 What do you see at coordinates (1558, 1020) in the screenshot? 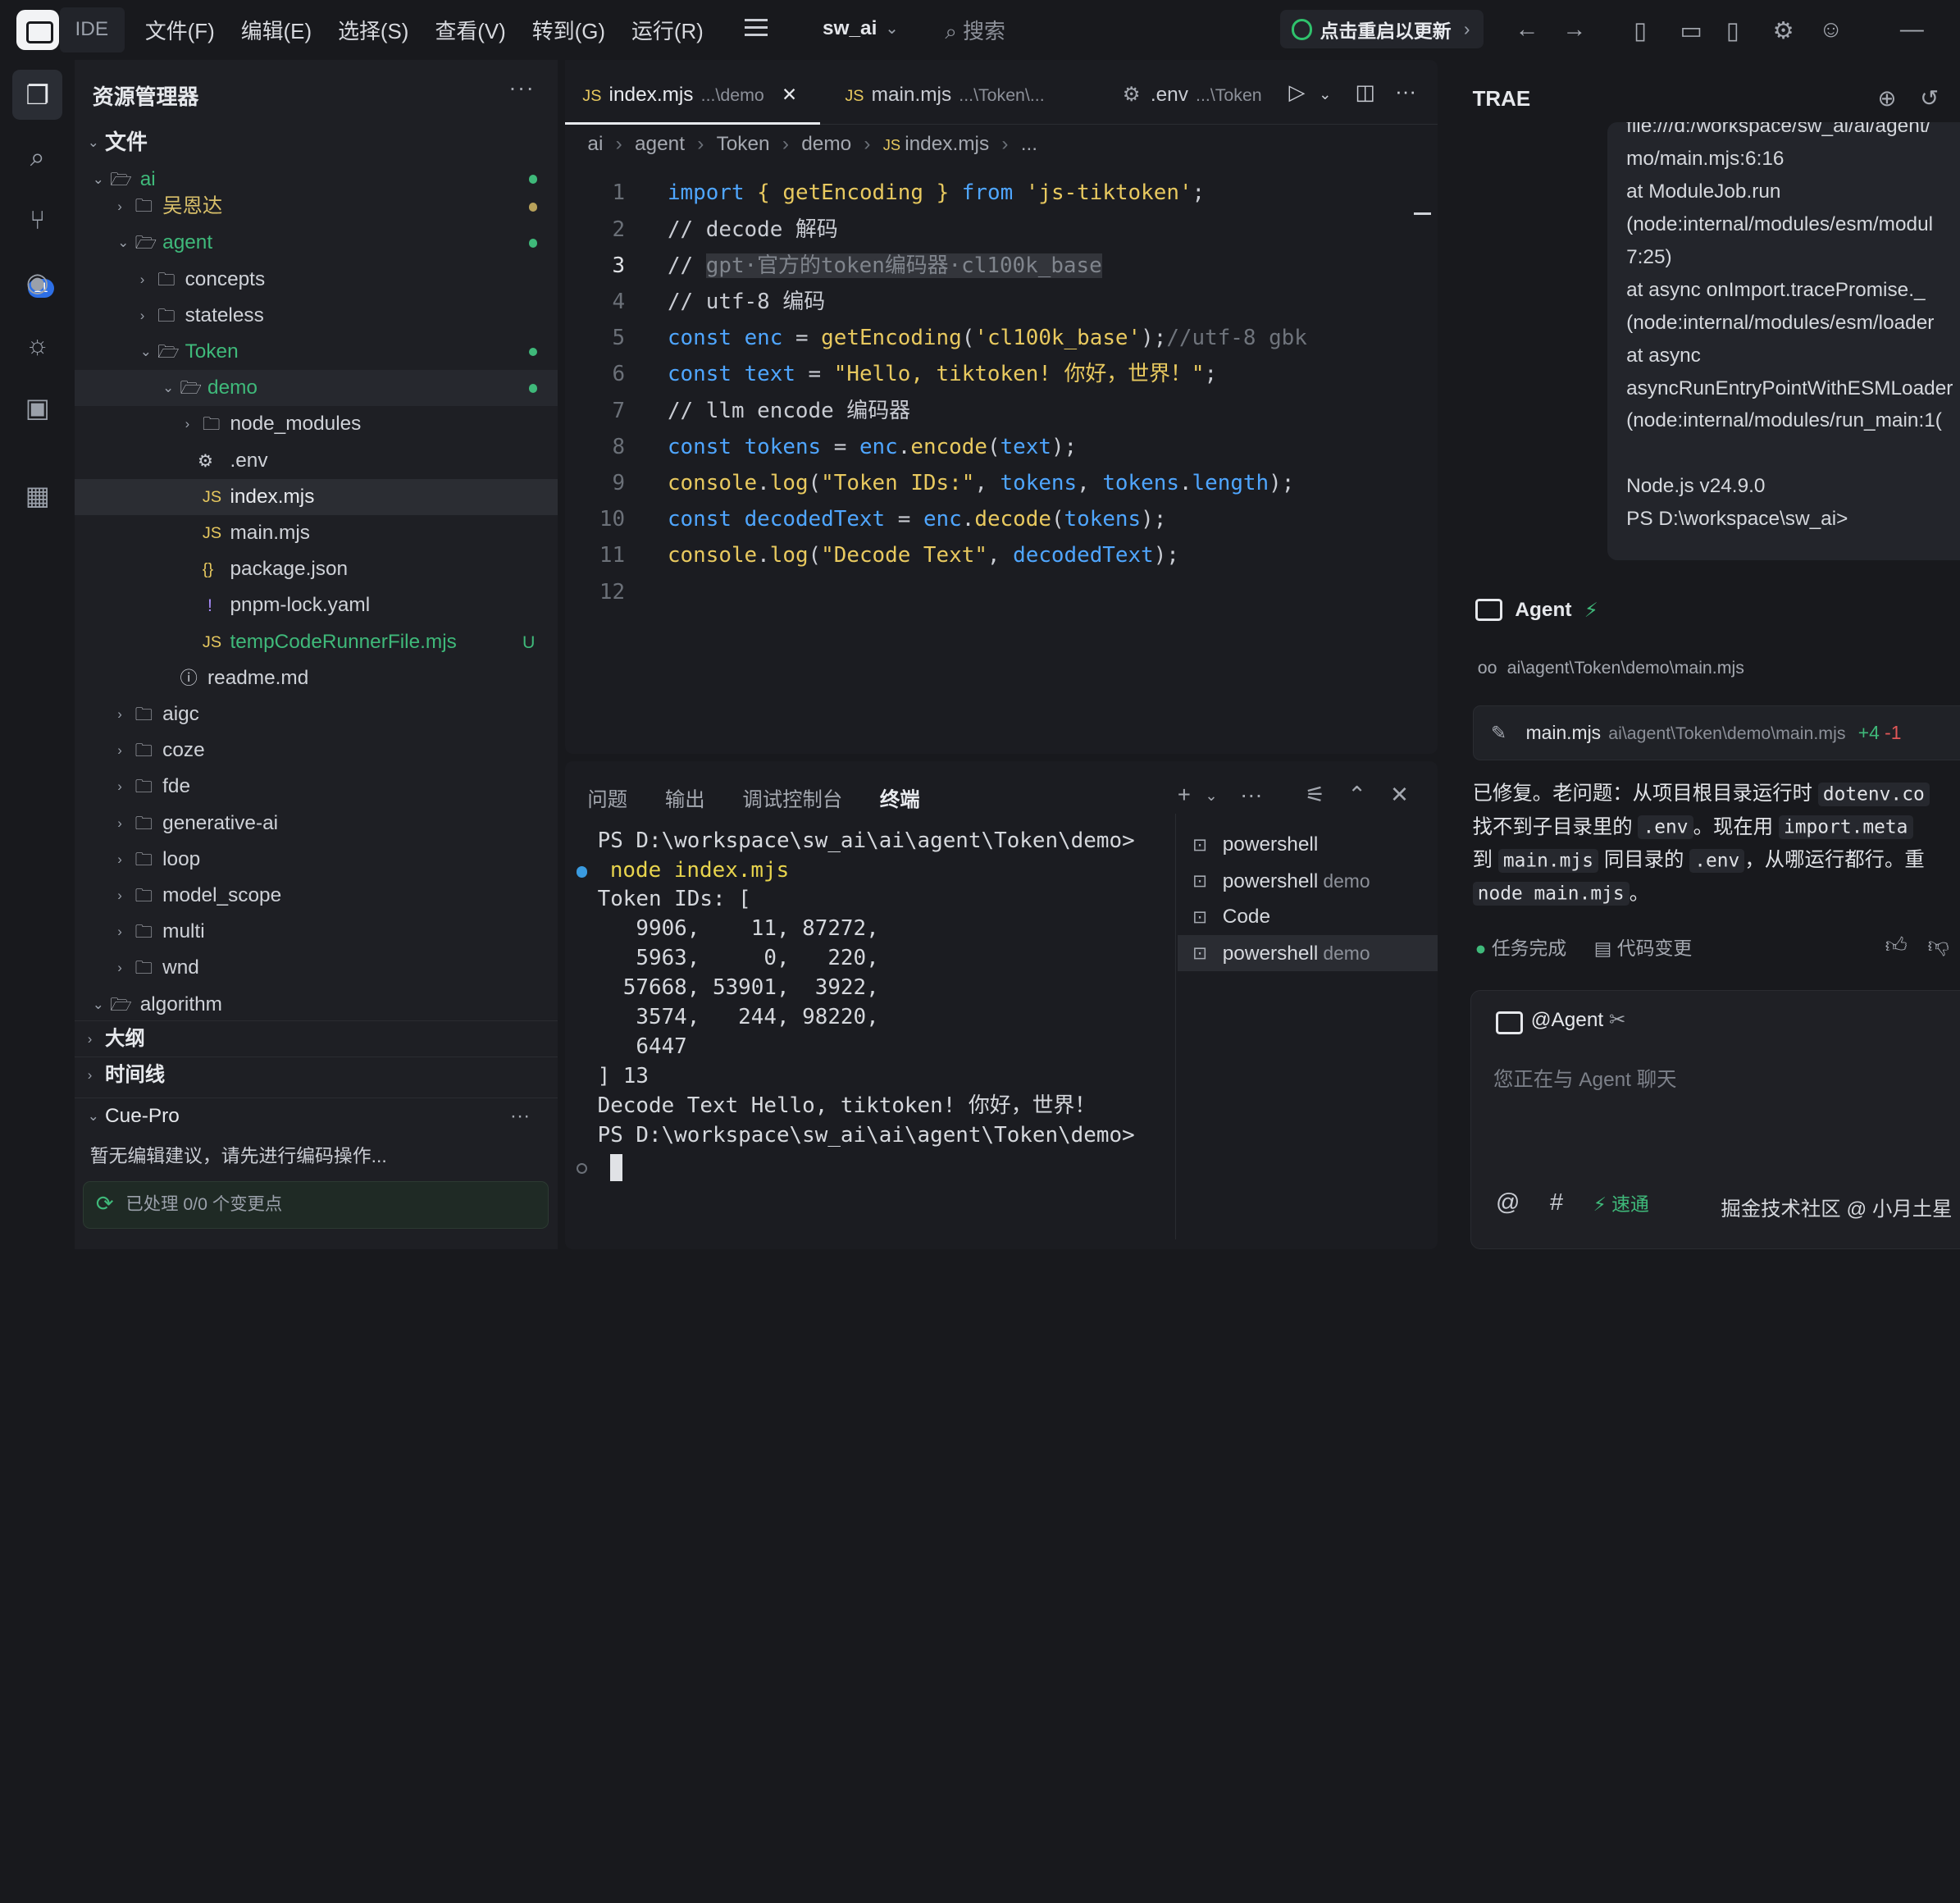
I see `agent-mention: @Agent ✂` at bounding box center [1558, 1020].